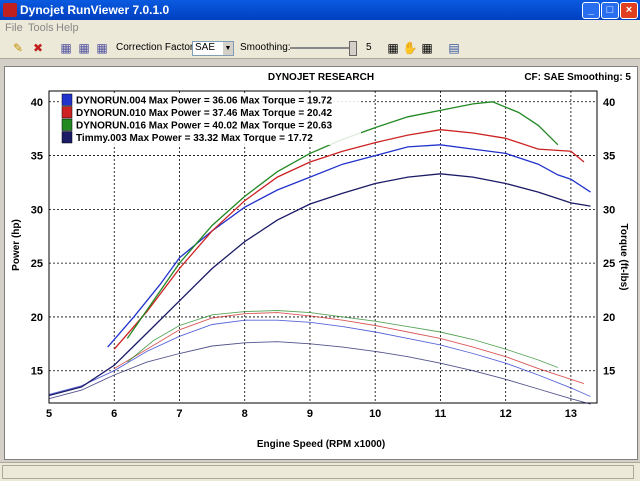  What do you see at coordinates (37, 210) in the screenshot?
I see `y-tick-label: 30` at bounding box center [37, 210].